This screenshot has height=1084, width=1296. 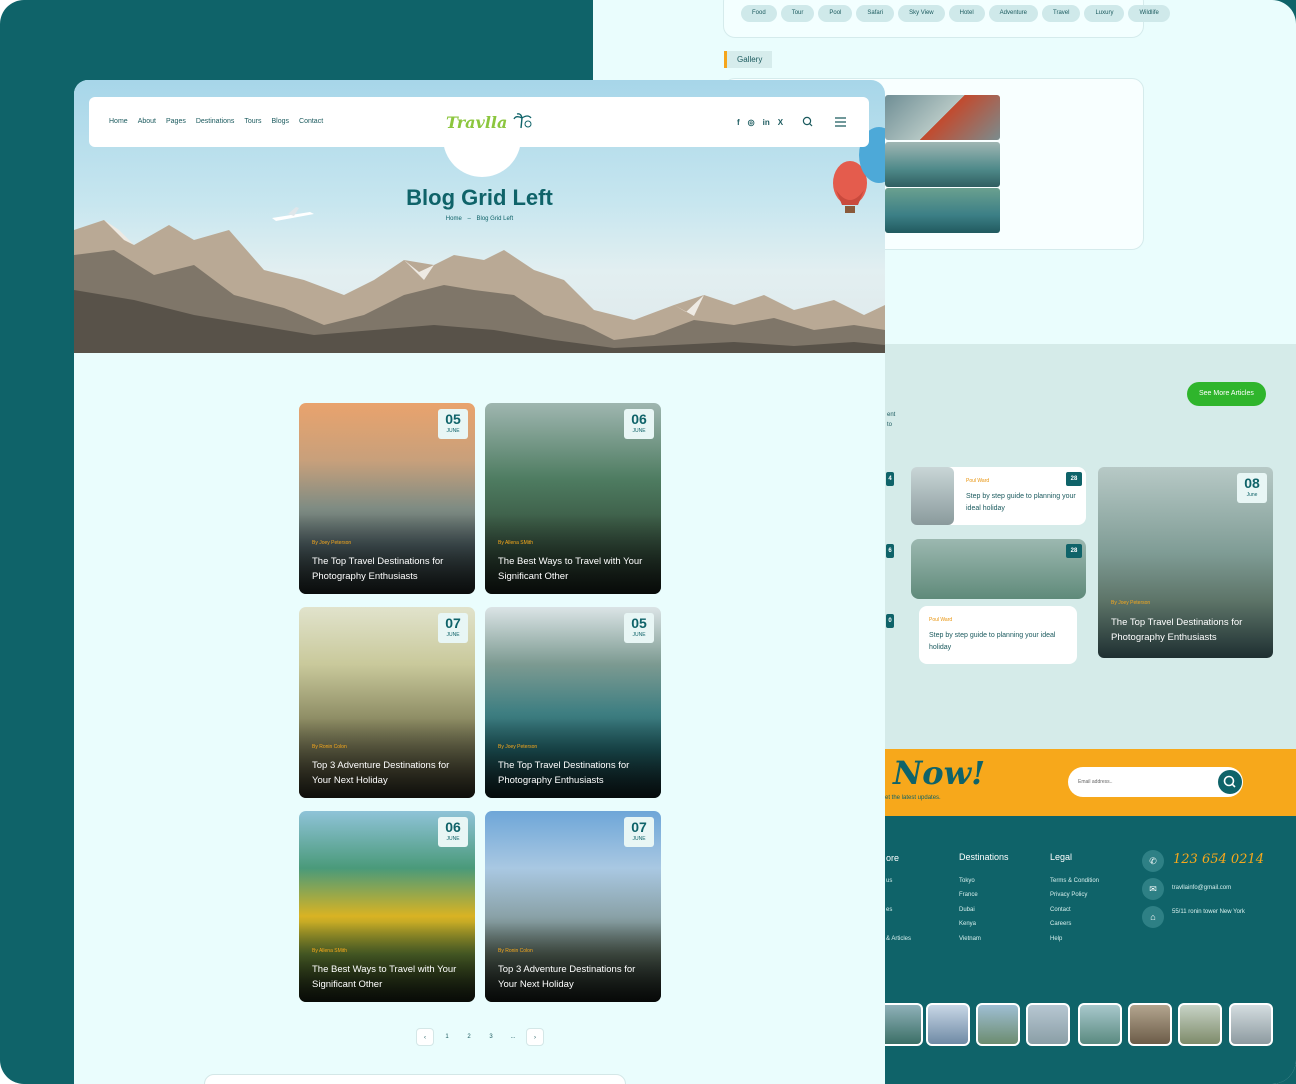 I want to click on footer-heading: Destinations, so click(x=984, y=857).